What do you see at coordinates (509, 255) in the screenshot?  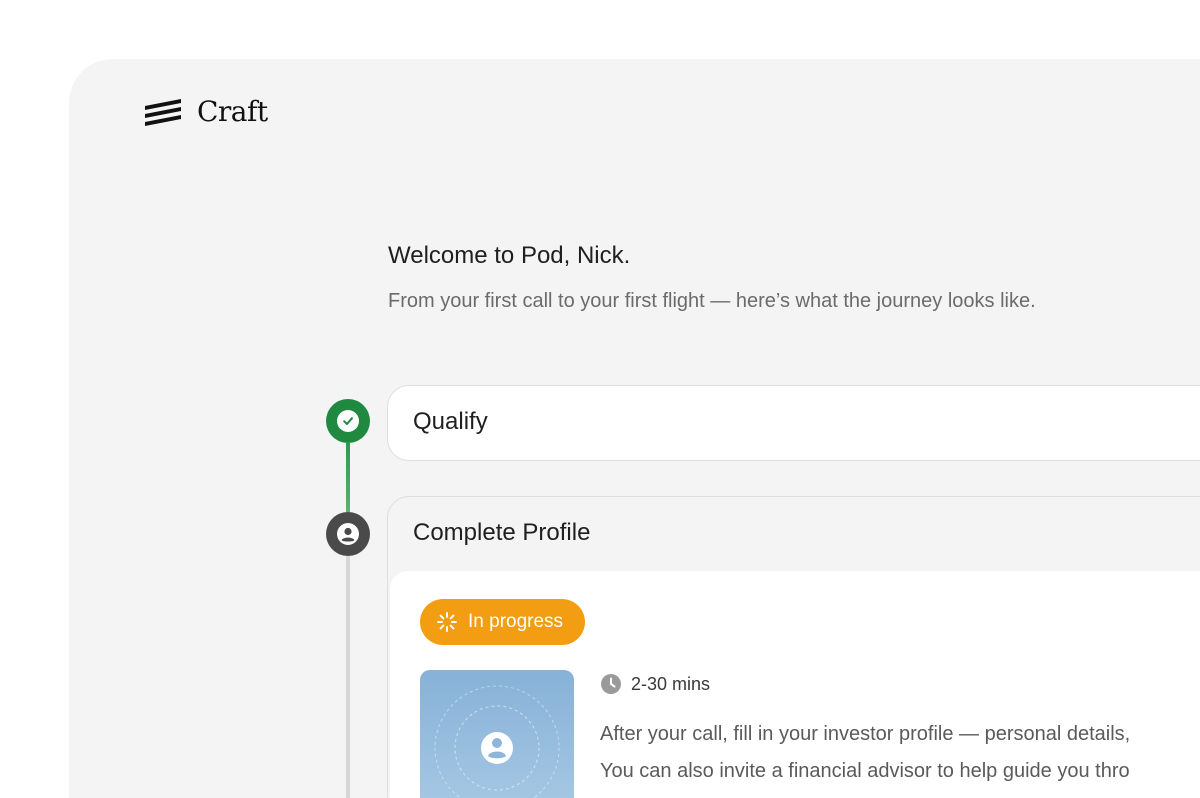 I see `welcome-title: Welcome to Pod, Nick.` at bounding box center [509, 255].